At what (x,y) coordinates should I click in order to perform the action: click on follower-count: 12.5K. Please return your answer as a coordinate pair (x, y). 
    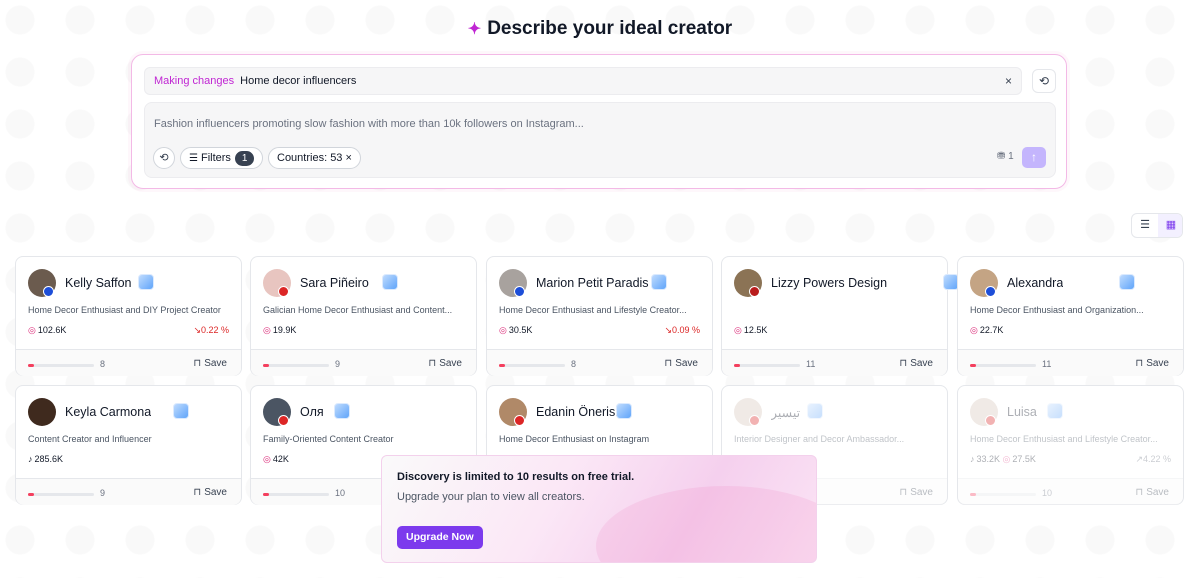
    Looking at the image, I should click on (755, 330).